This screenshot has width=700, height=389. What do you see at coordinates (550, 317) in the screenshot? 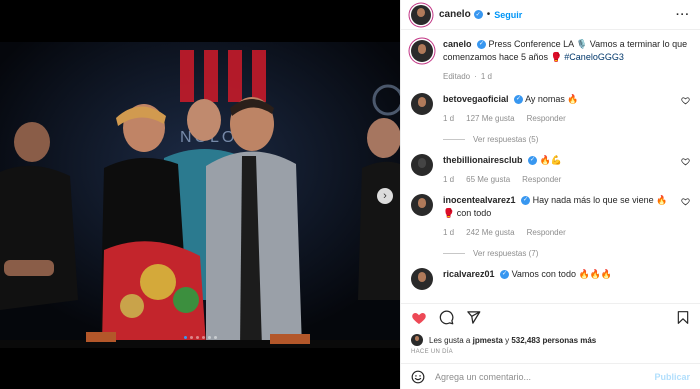
I see `post-actions` at bounding box center [550, 317].